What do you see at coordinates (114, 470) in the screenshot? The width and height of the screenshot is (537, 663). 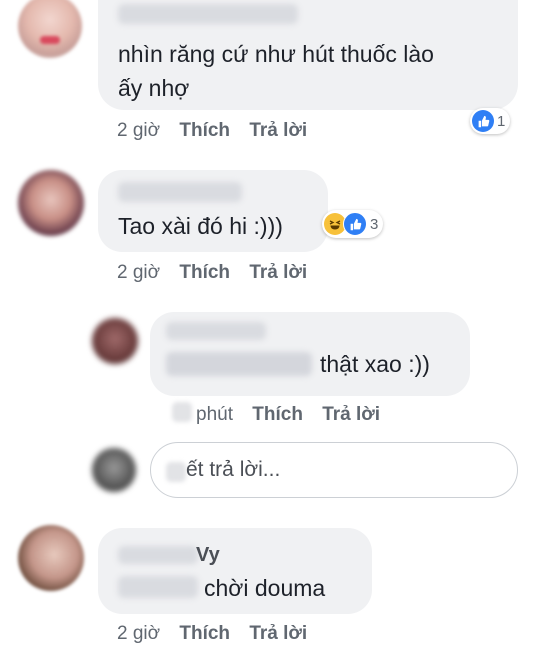 I see `current-user-avatar` at bounding box center [114, 470].